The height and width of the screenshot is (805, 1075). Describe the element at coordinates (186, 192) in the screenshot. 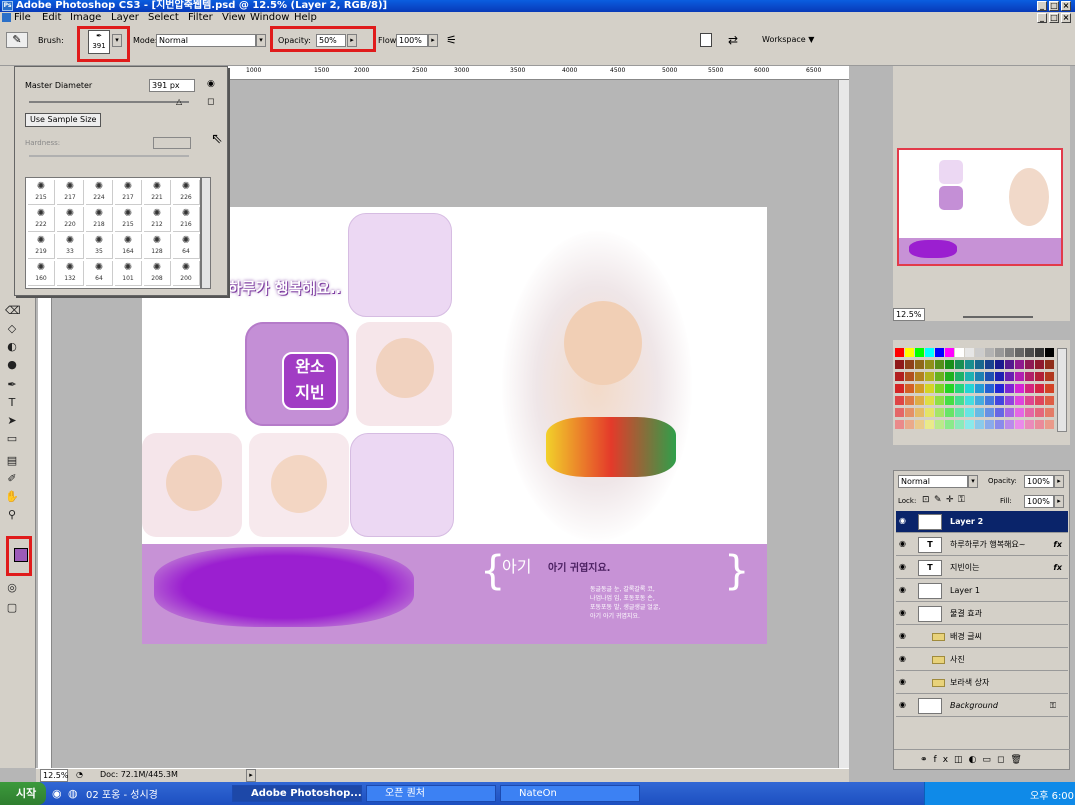

I see `brush-preset-cell: ✺ 226` at that location.